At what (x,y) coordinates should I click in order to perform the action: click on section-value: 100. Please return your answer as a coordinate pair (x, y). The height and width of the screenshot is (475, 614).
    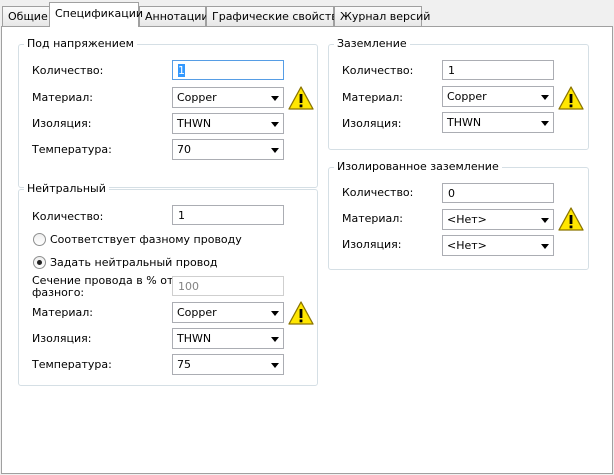
    Looking at the image, I should click on (188, 286).